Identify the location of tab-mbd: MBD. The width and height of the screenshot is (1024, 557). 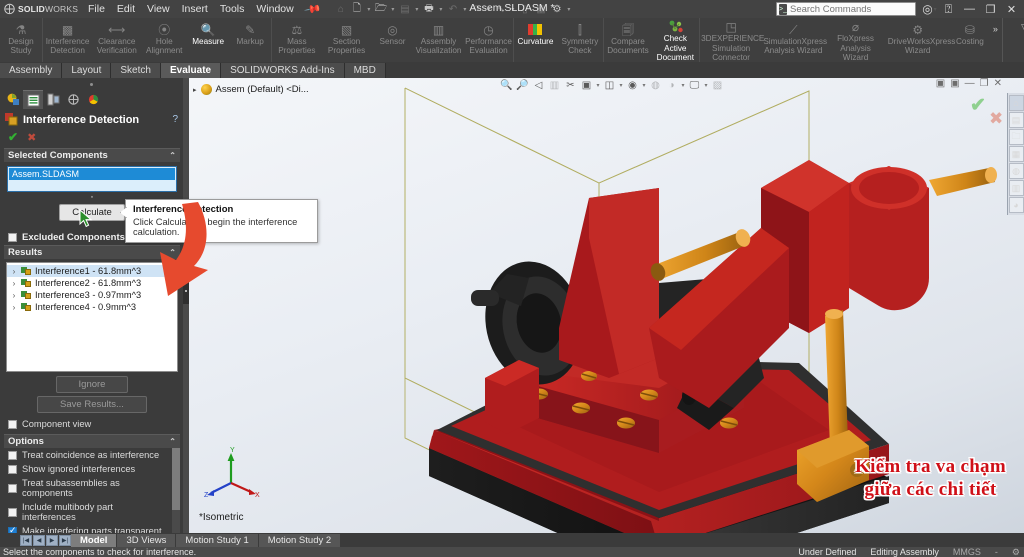
(365, 70).